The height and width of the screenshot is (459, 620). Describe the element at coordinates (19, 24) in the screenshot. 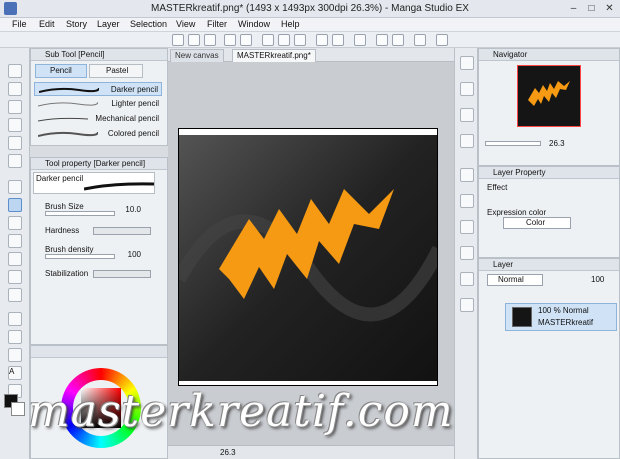

I see `menu-file: File` at that location.